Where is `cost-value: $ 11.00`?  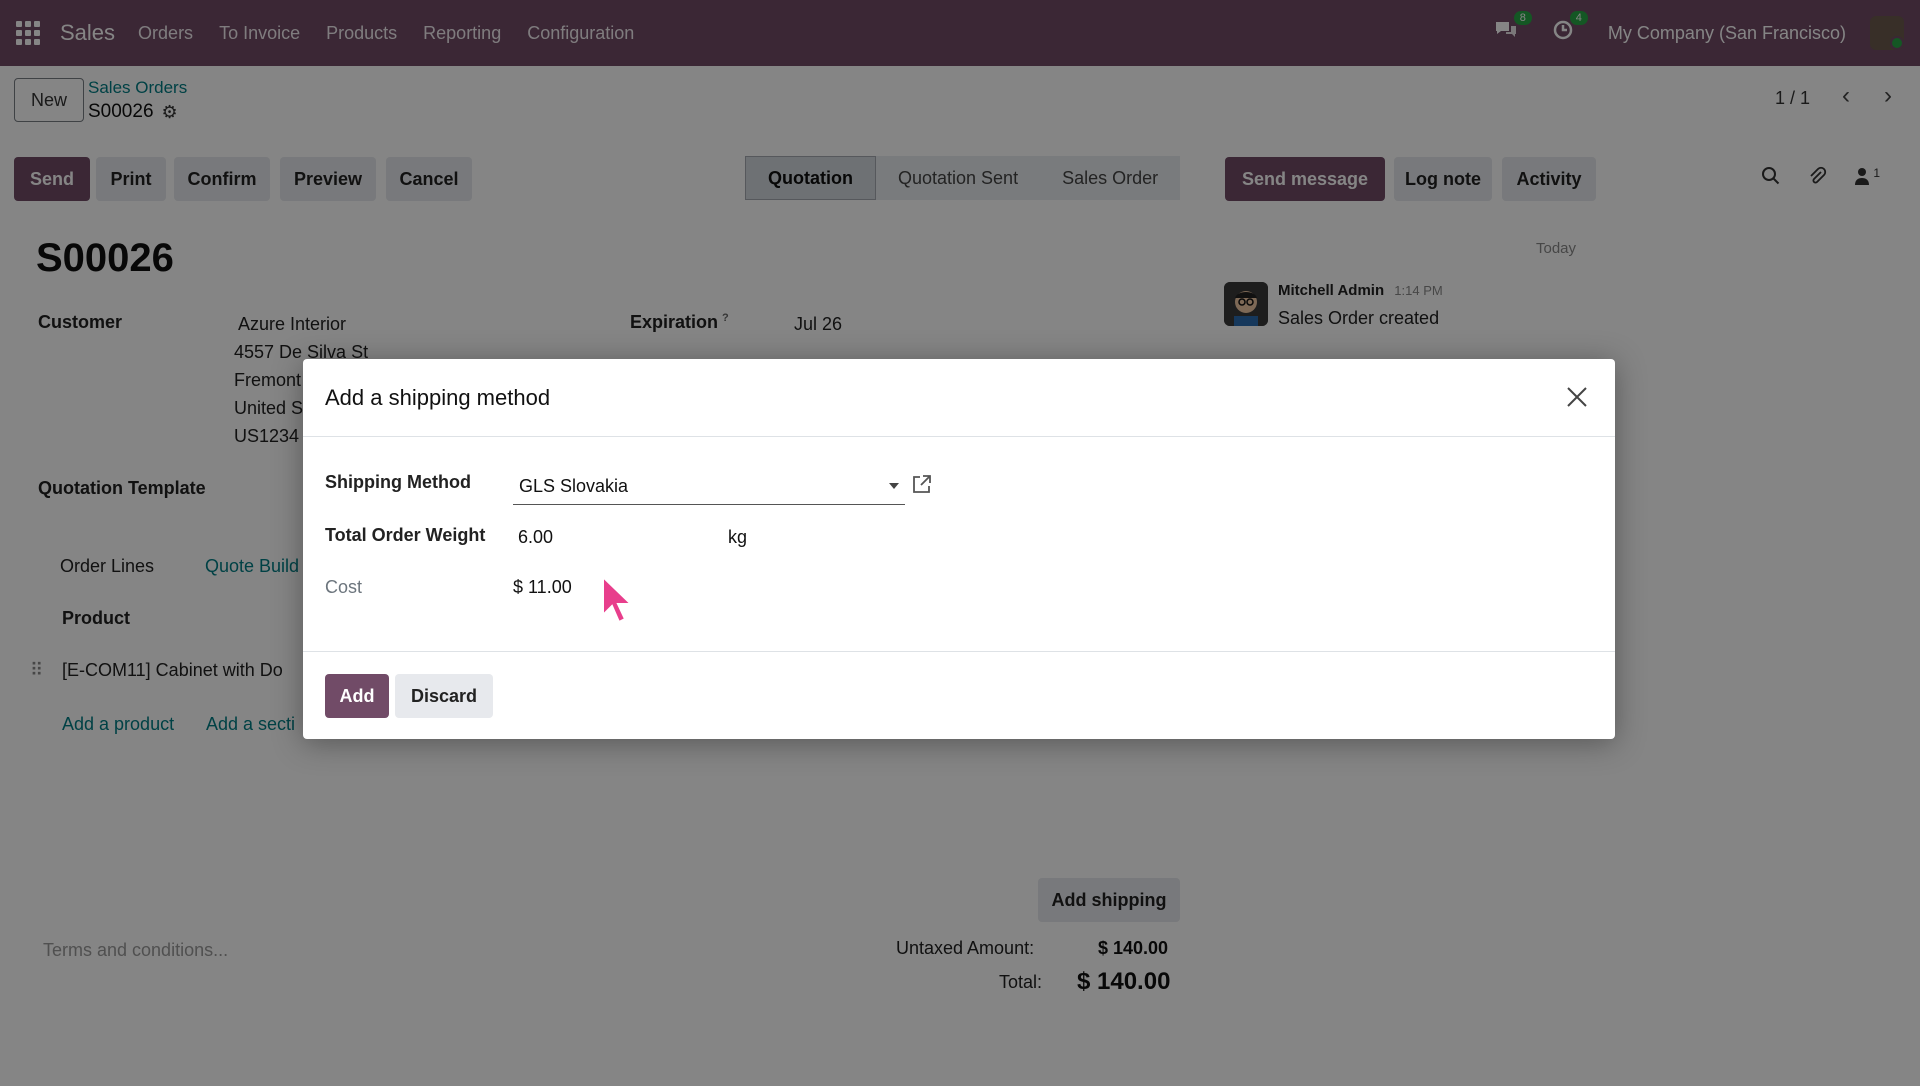
cost-value: $ 11.00 is located at coordinates (542, 587).